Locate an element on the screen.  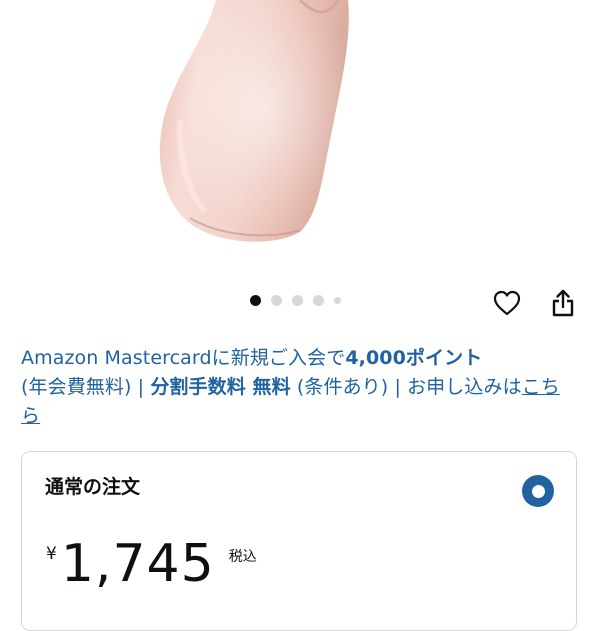
image-pagination-dots is located at coordinates (300, 300).